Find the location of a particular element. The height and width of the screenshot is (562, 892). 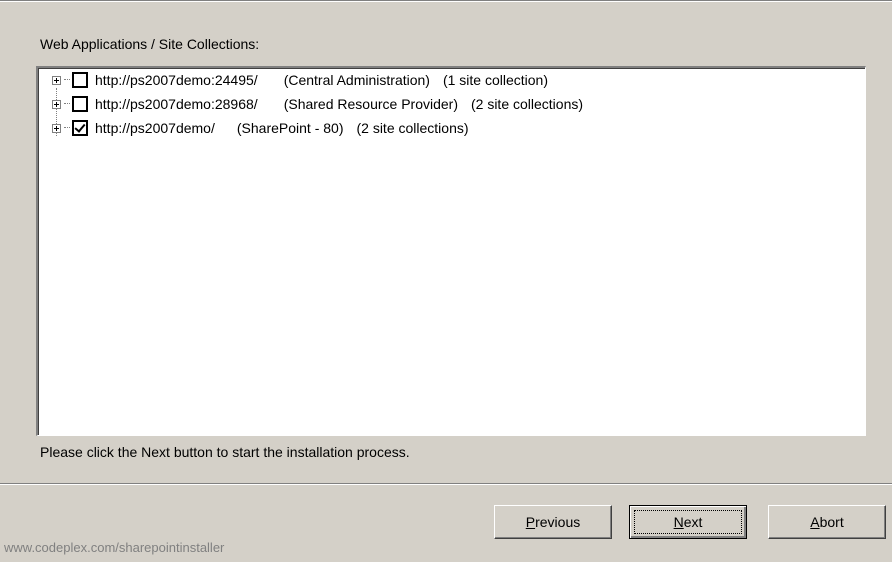

focus-rectangle is located at coordinates (688, 522).